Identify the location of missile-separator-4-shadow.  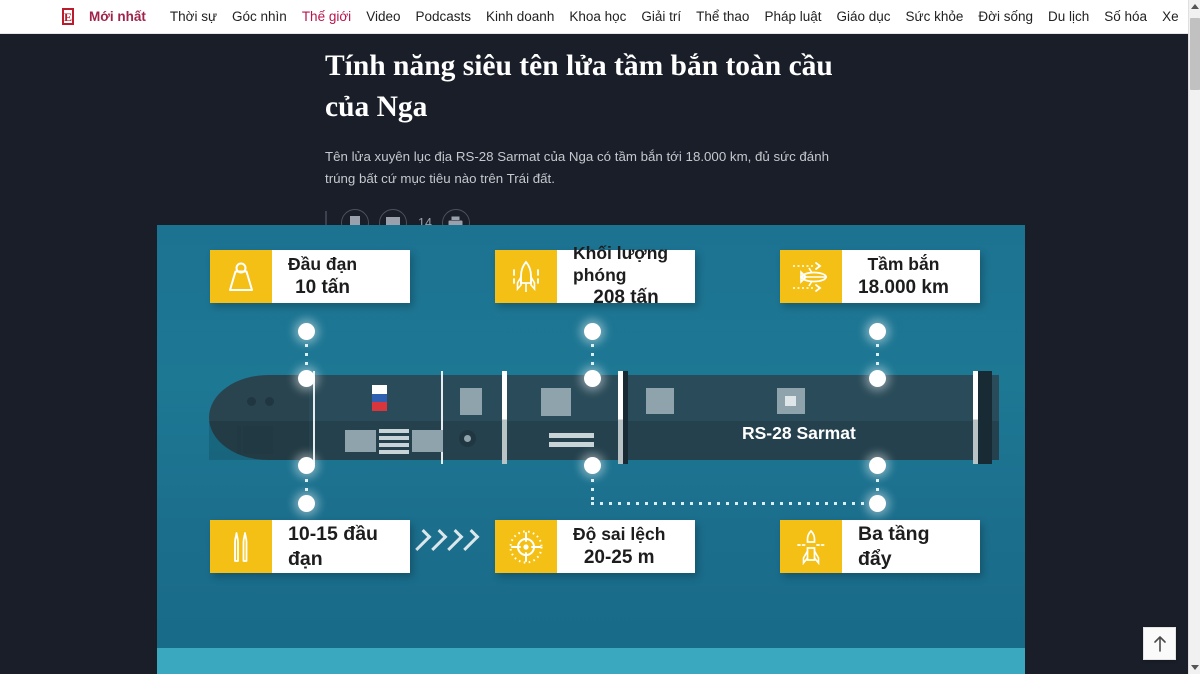
(625, 417).